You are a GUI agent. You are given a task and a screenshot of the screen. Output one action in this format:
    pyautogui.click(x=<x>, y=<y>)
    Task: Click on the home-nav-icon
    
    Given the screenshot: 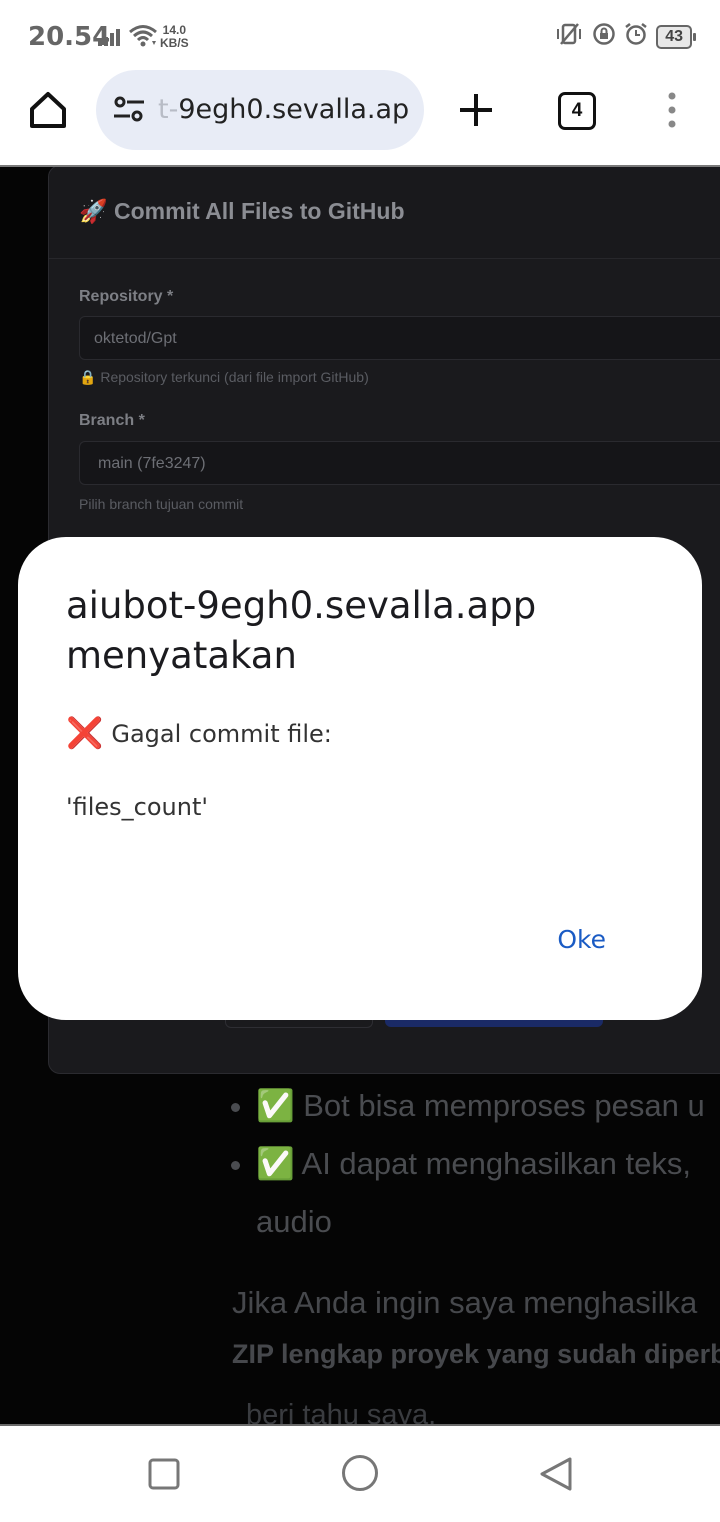 What is the action you would take?
    pyautogui.click(x=360, y=1475)
    